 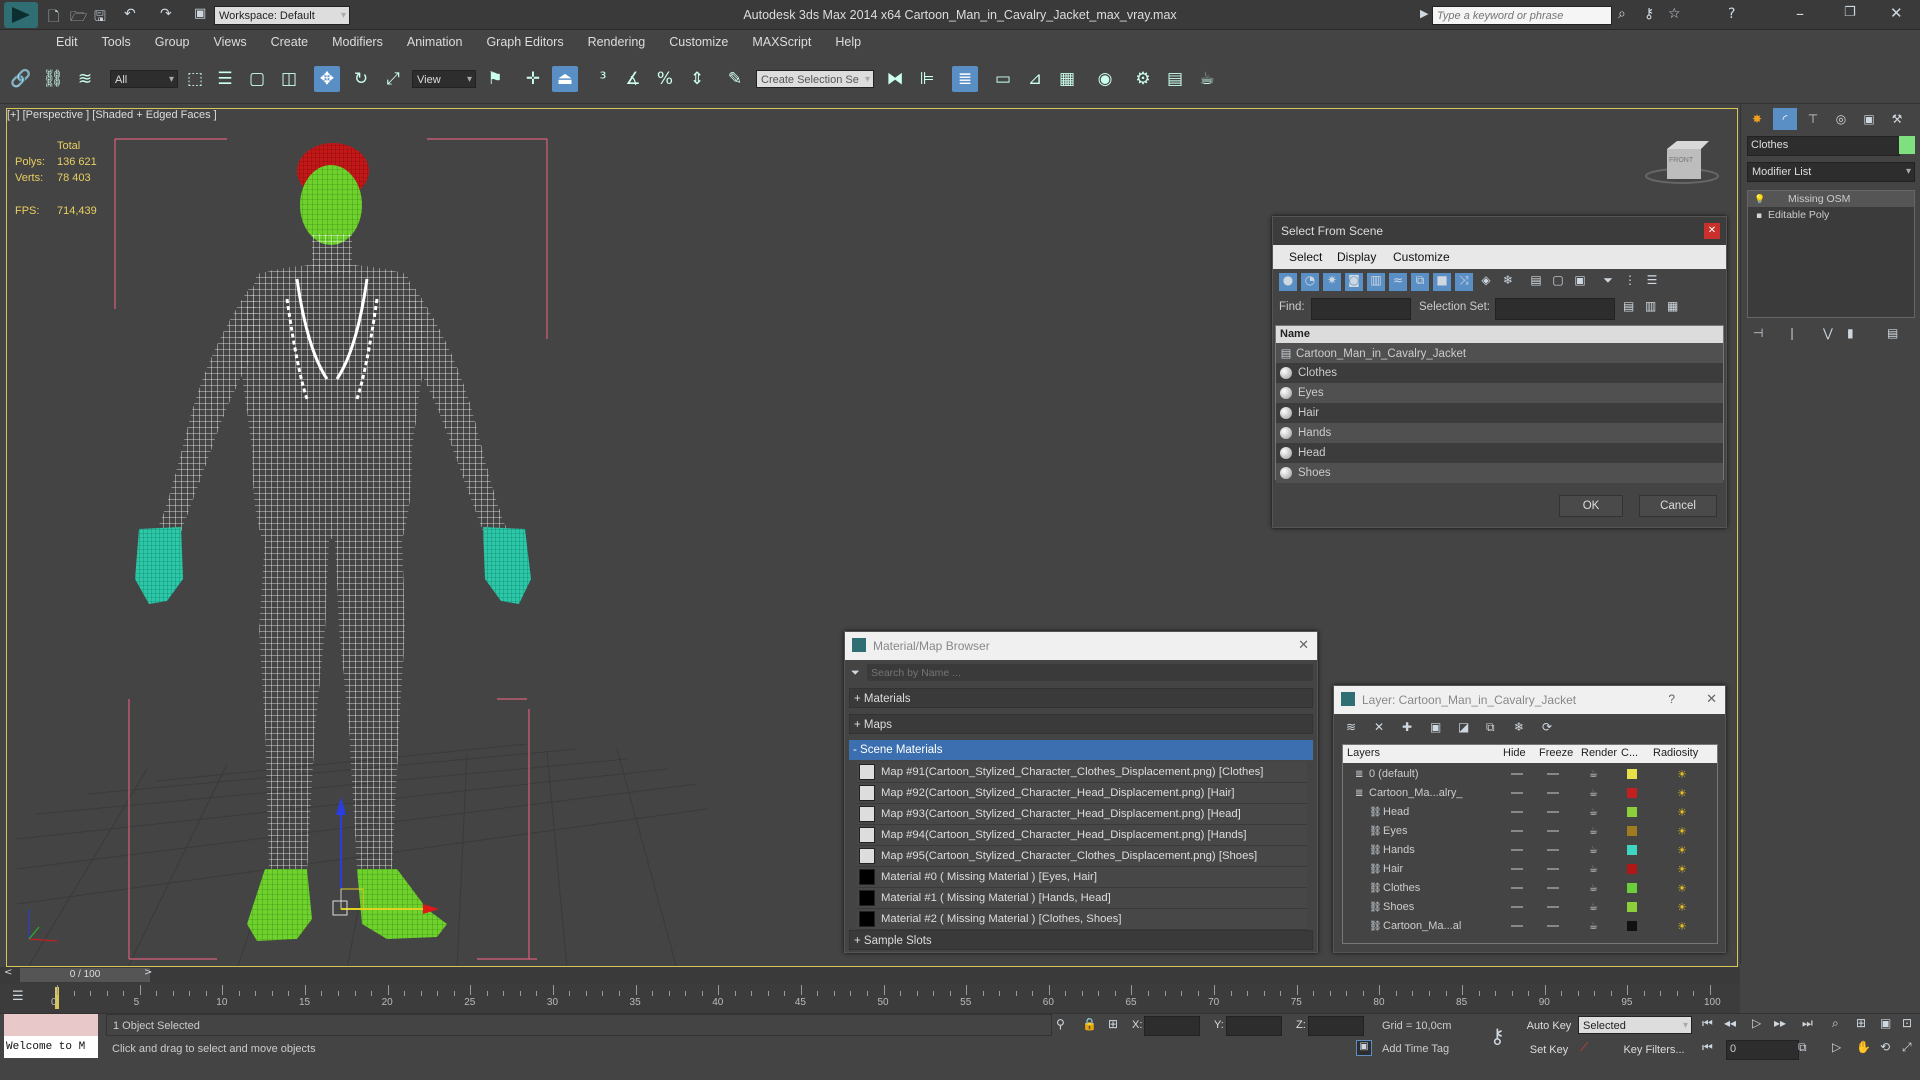 I want to click on remove-modifier-icon: ▮, so click(x=1850, y=333).